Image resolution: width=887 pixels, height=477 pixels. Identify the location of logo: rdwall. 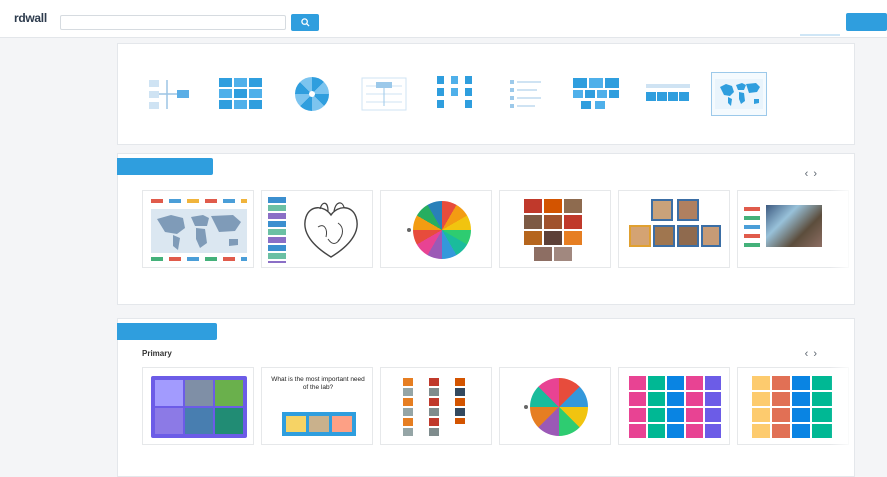
(30, 18).